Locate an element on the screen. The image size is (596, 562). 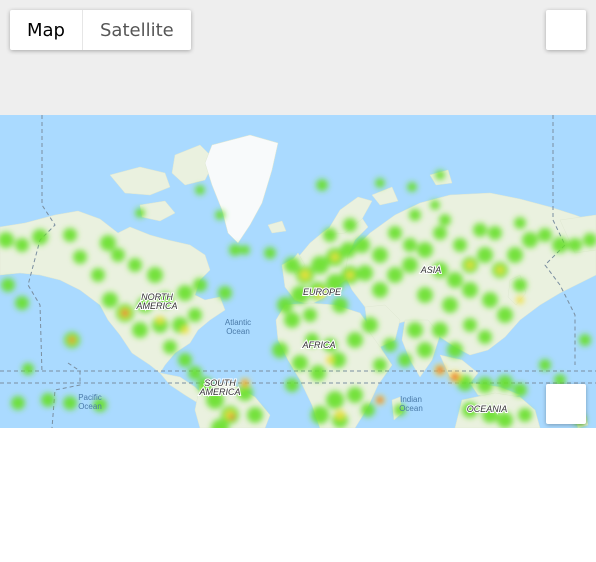
label-pacific-1: Pacific is located at coordinates (90, 397).